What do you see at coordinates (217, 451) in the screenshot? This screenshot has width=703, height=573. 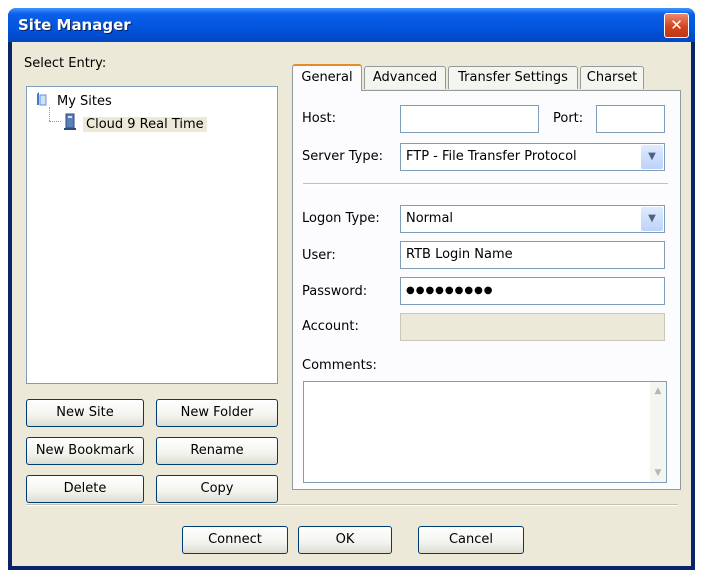 I see `rename-button: Rename` at bounding box center [217, 451].